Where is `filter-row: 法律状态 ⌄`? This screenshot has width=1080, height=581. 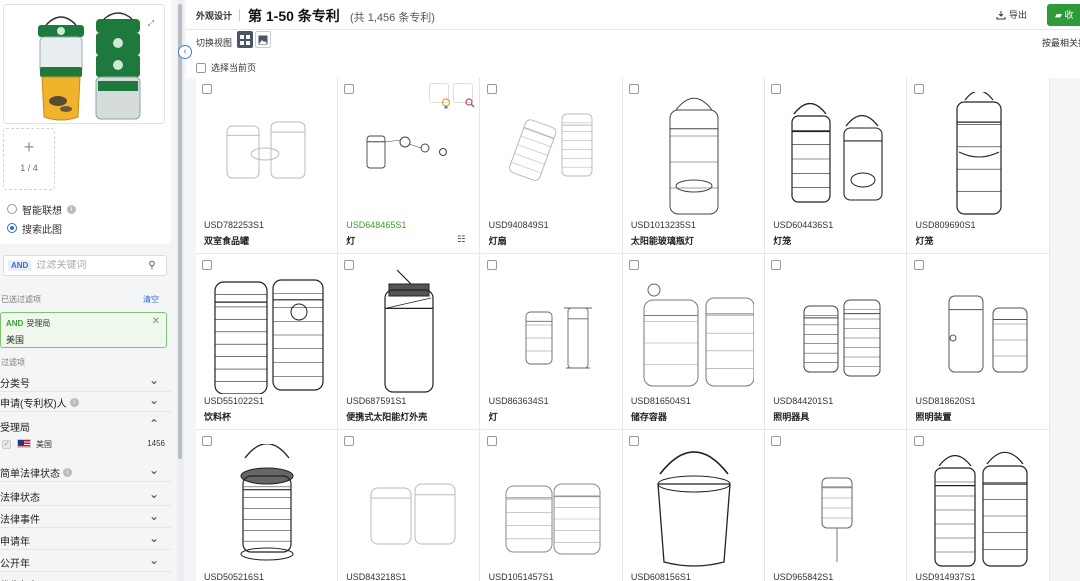
filter-row: 法律状态 ⌄ is located at coordinates (85, 495).